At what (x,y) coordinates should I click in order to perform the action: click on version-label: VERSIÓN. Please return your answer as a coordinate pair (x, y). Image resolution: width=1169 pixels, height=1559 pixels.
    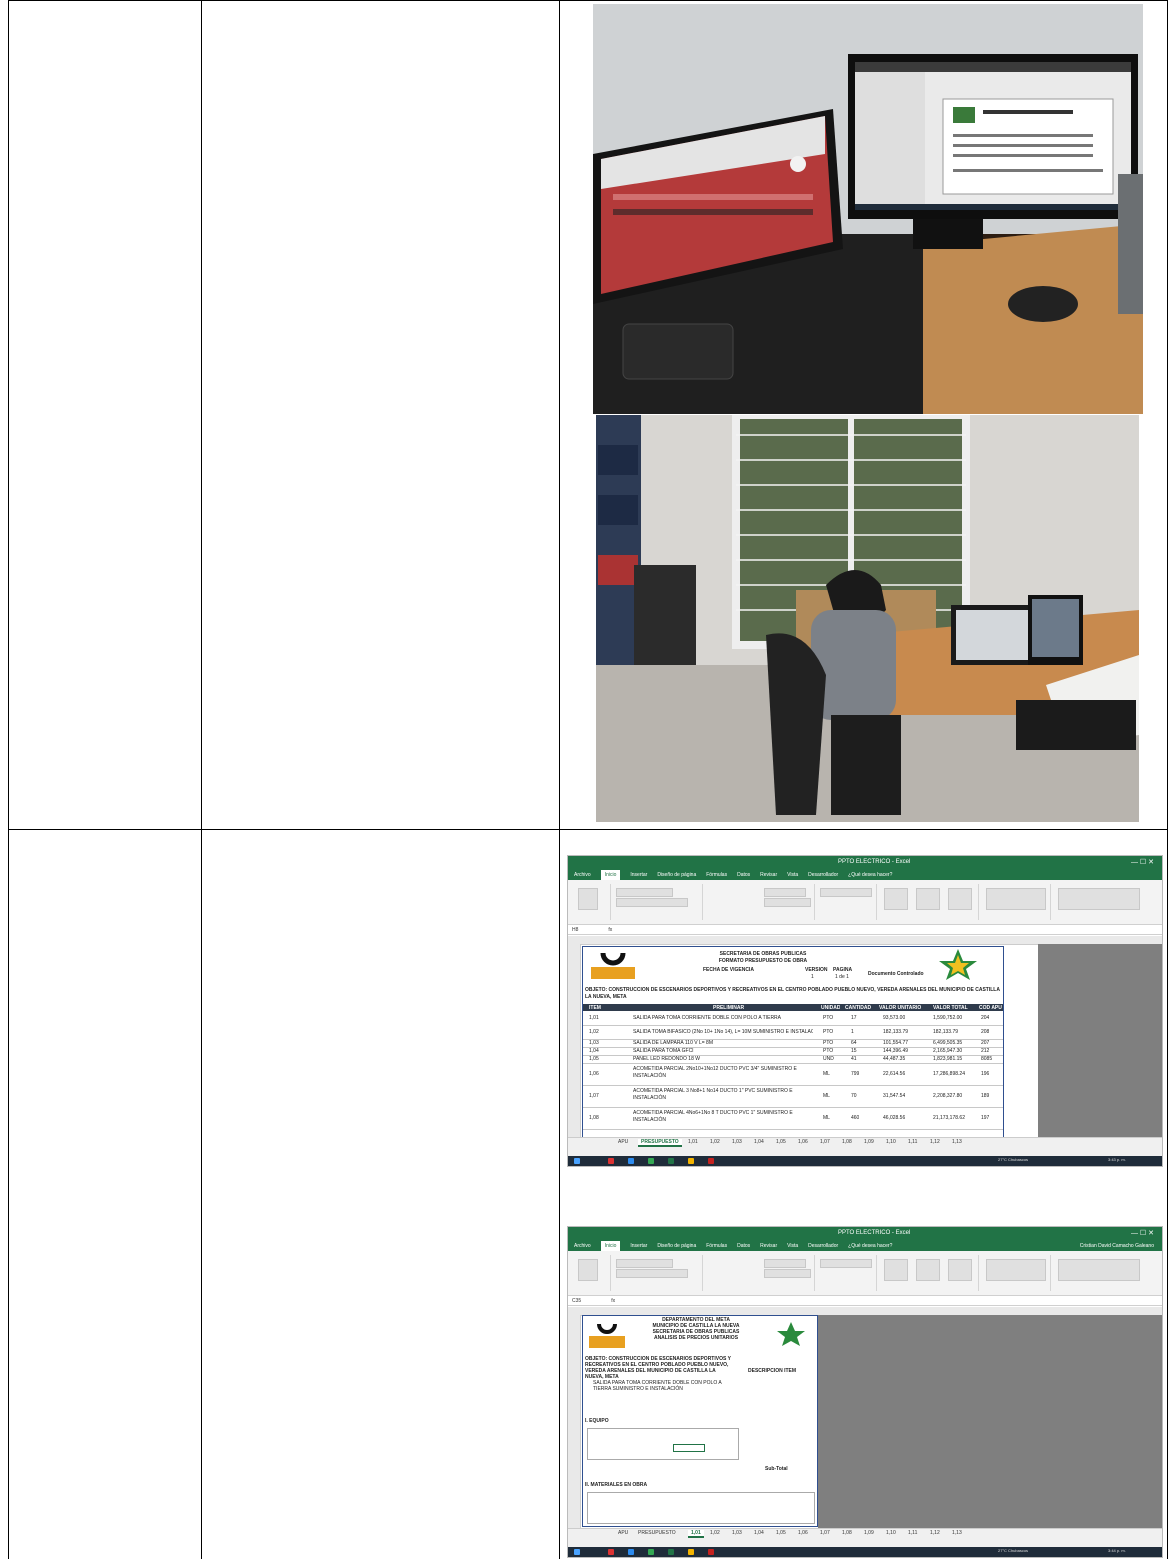
    Looking at the image, I should click on (816, 970).